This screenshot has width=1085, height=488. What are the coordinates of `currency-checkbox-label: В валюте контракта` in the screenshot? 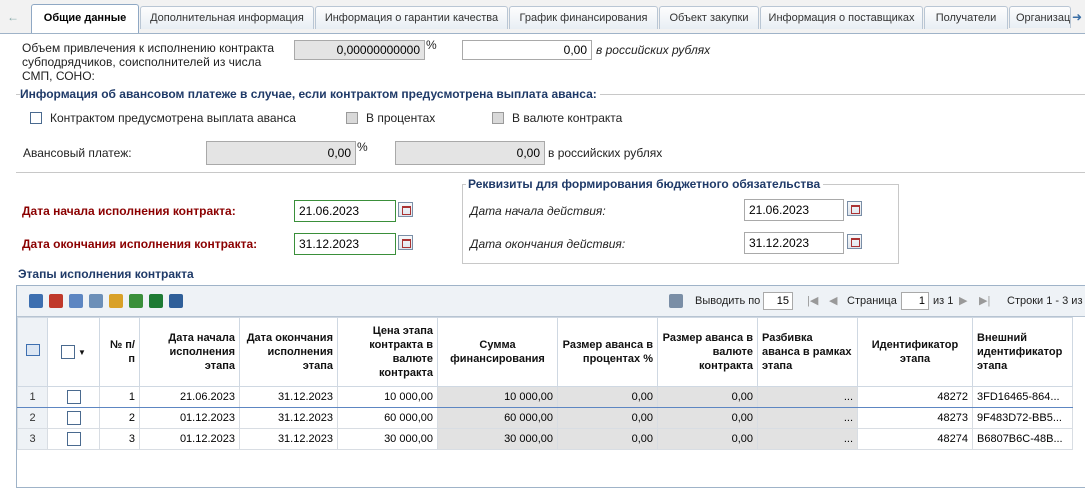 It's located at (567, 118).